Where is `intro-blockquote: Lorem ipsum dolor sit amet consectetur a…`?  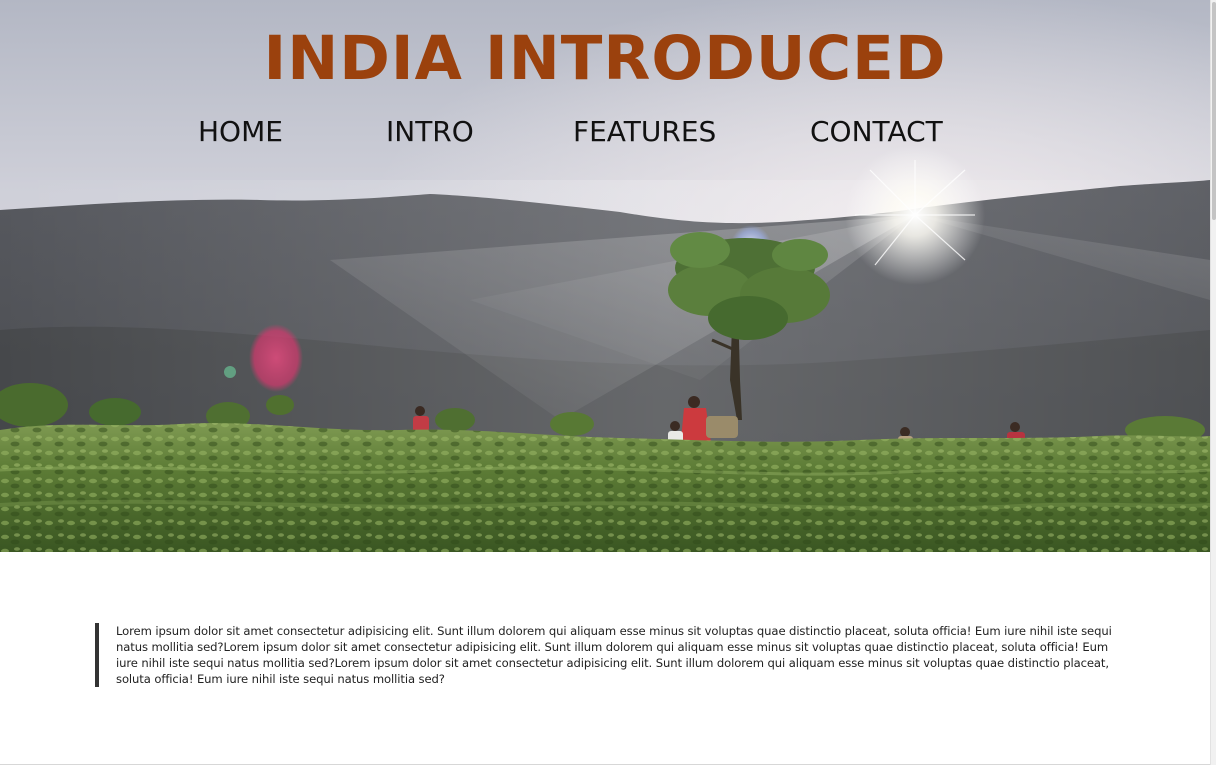
intro-blockquote: Lorem ipsum dolor sit amet consectetur a… is located at coordinates (605, 655).